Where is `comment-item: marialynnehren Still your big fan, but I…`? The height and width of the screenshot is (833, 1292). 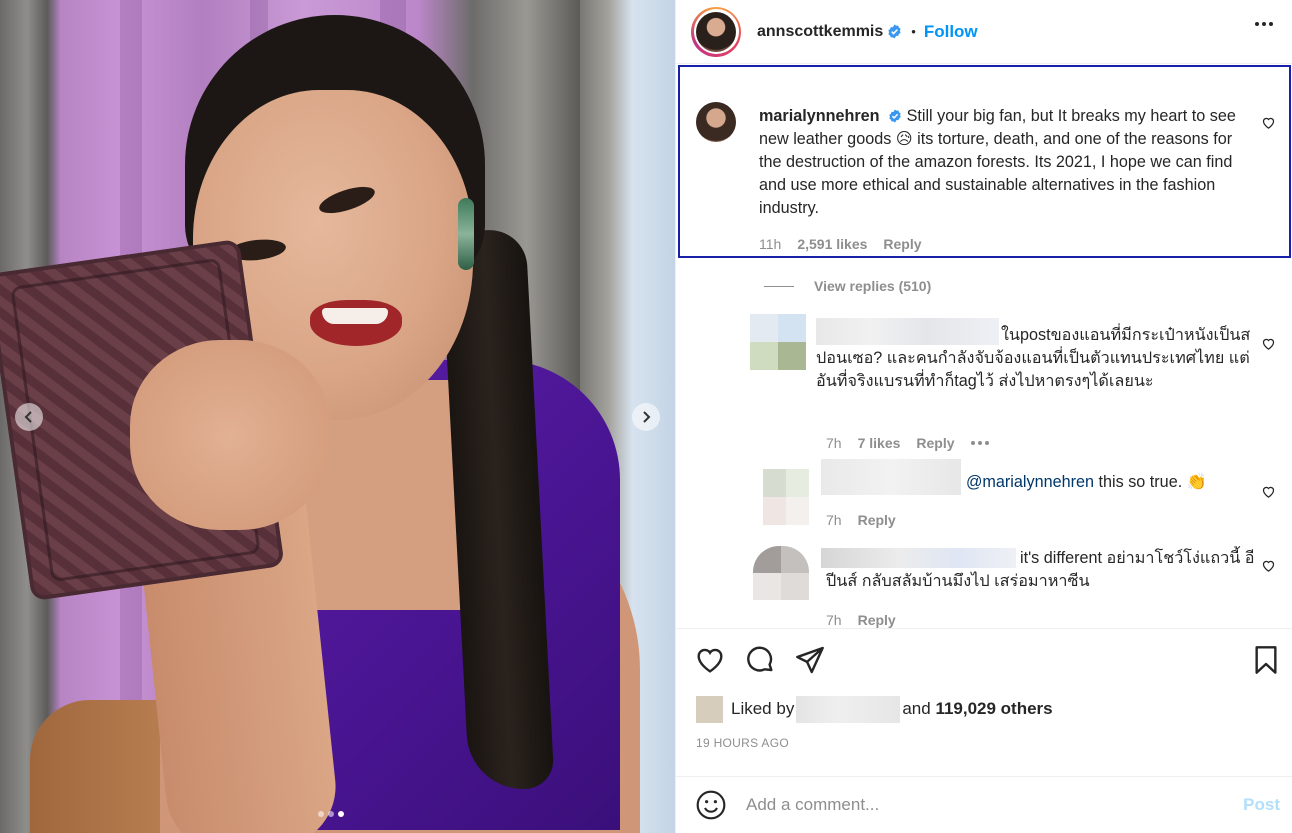
comment-item: marialynnehren Still your big fan, but I… is located at coordinates (984, 164).